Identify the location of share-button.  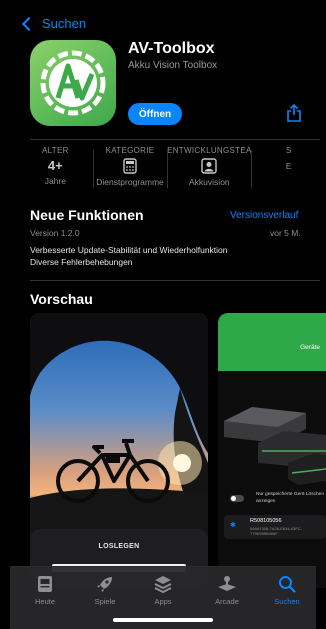
(294, 112).